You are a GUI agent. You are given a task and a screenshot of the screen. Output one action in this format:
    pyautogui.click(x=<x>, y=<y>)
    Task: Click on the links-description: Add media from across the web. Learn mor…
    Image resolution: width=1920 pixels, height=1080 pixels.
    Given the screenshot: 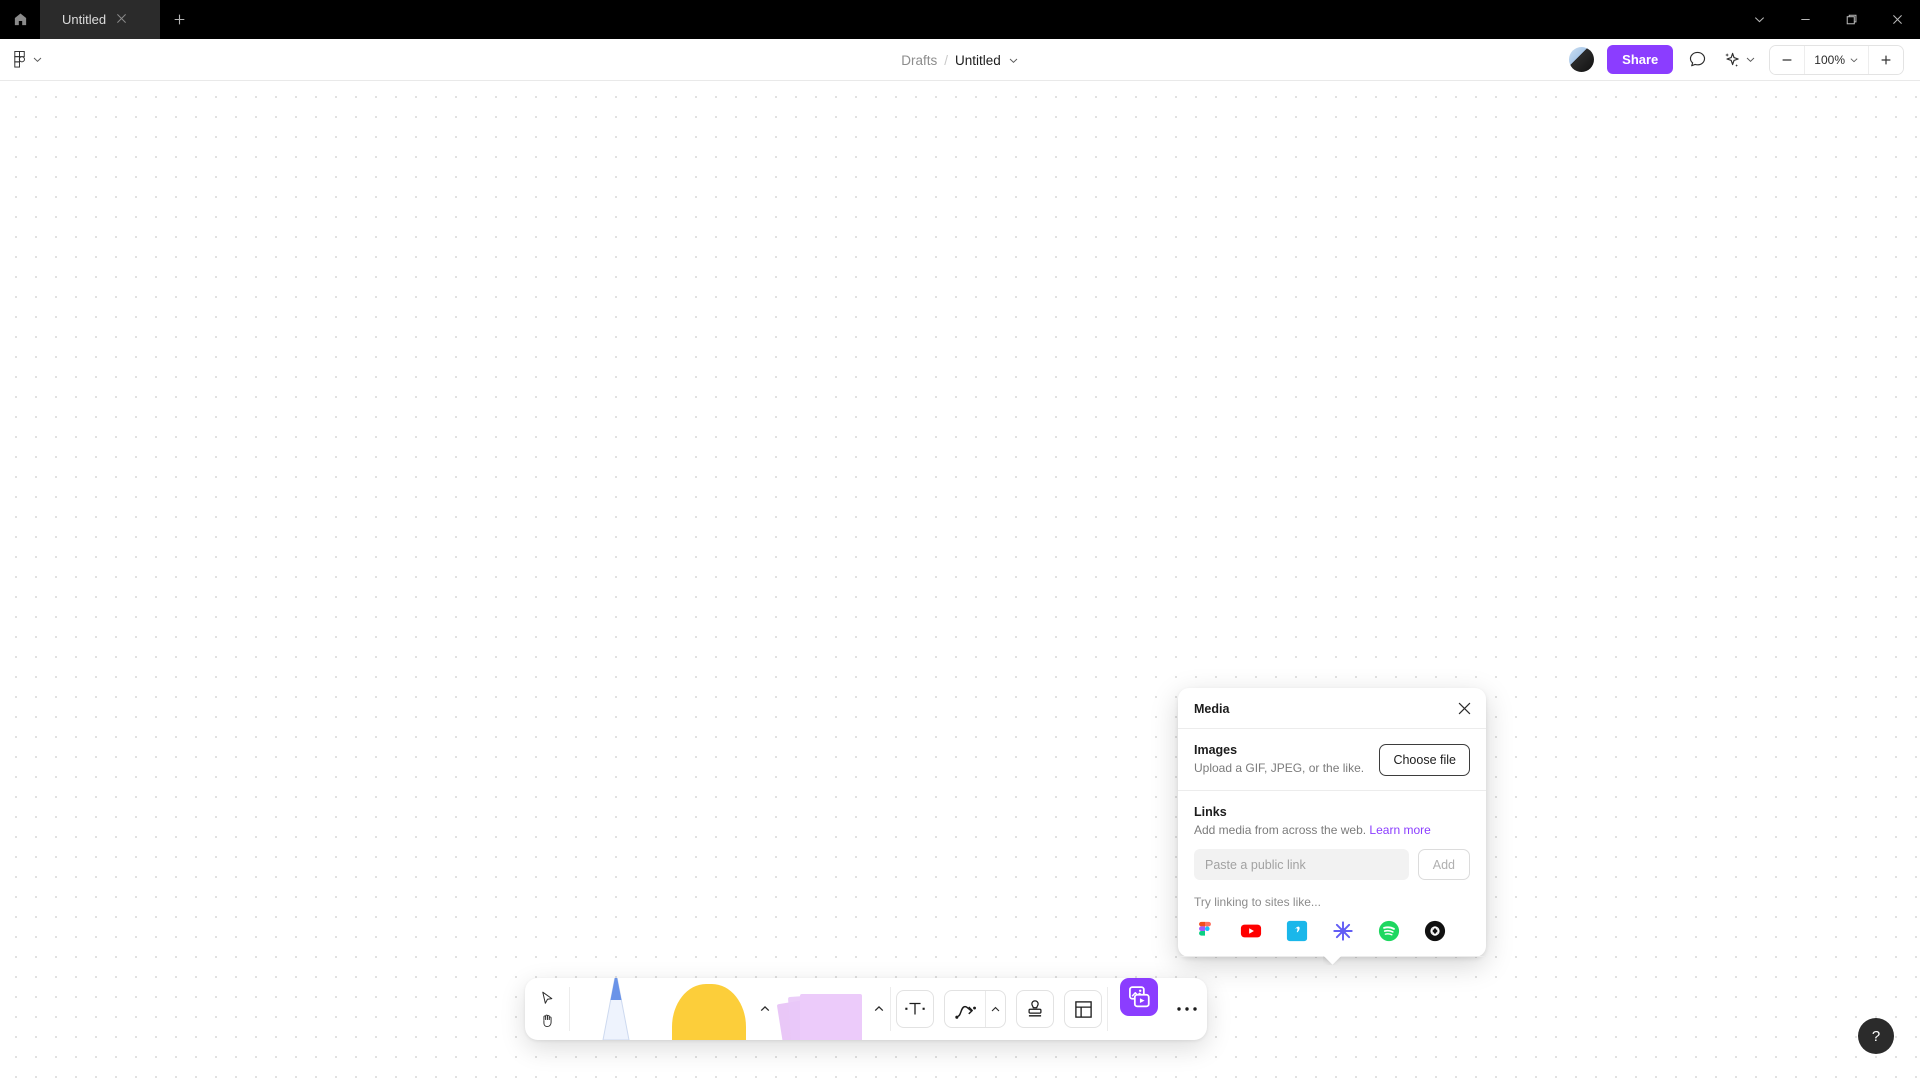 What is the action you would take?
    pyautogui.click(x=1332, y=830)
    